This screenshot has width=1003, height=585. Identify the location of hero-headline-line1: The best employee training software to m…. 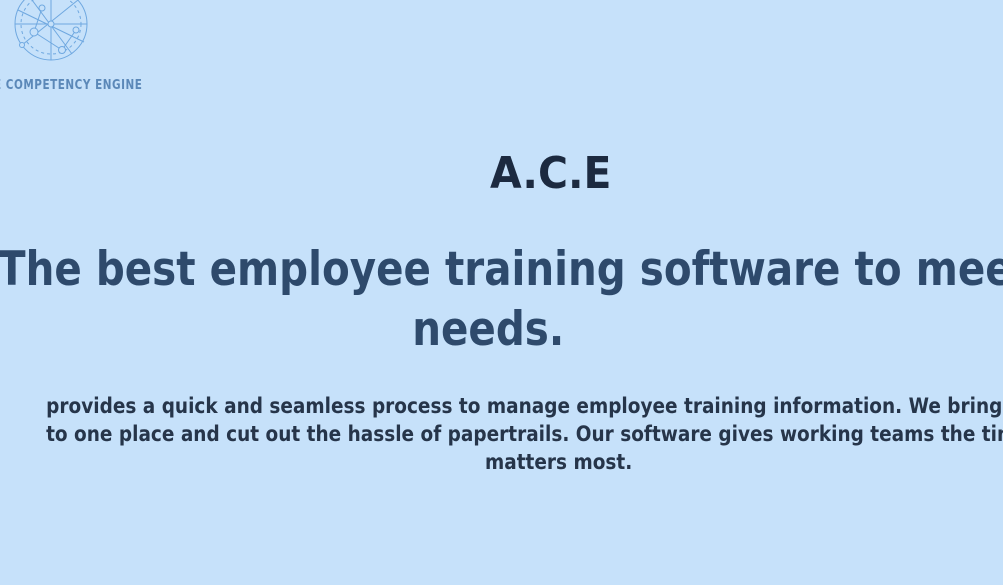
(501, 269).